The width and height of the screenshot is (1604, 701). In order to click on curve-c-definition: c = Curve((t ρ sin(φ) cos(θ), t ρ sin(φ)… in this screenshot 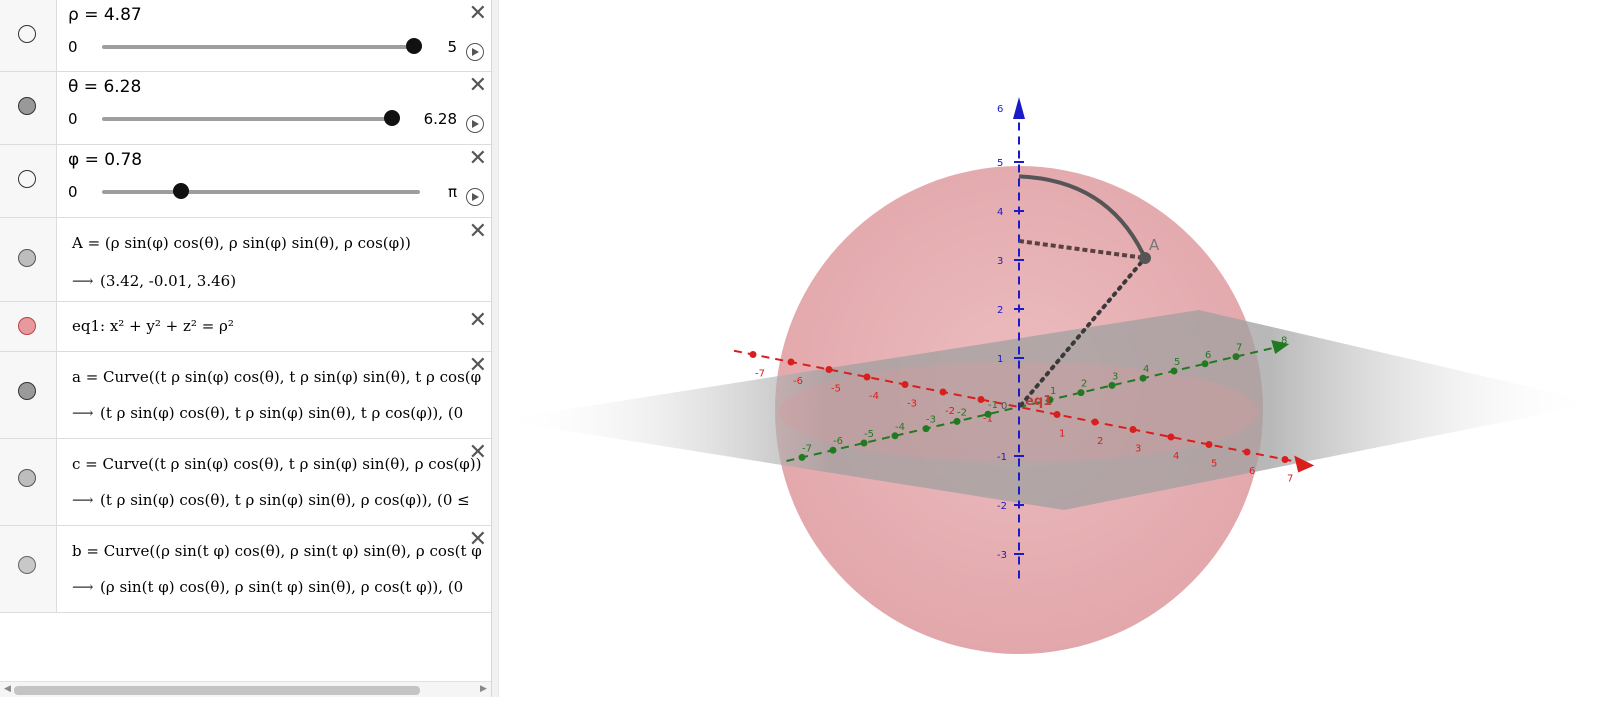, I will do `click(277, 464)`.